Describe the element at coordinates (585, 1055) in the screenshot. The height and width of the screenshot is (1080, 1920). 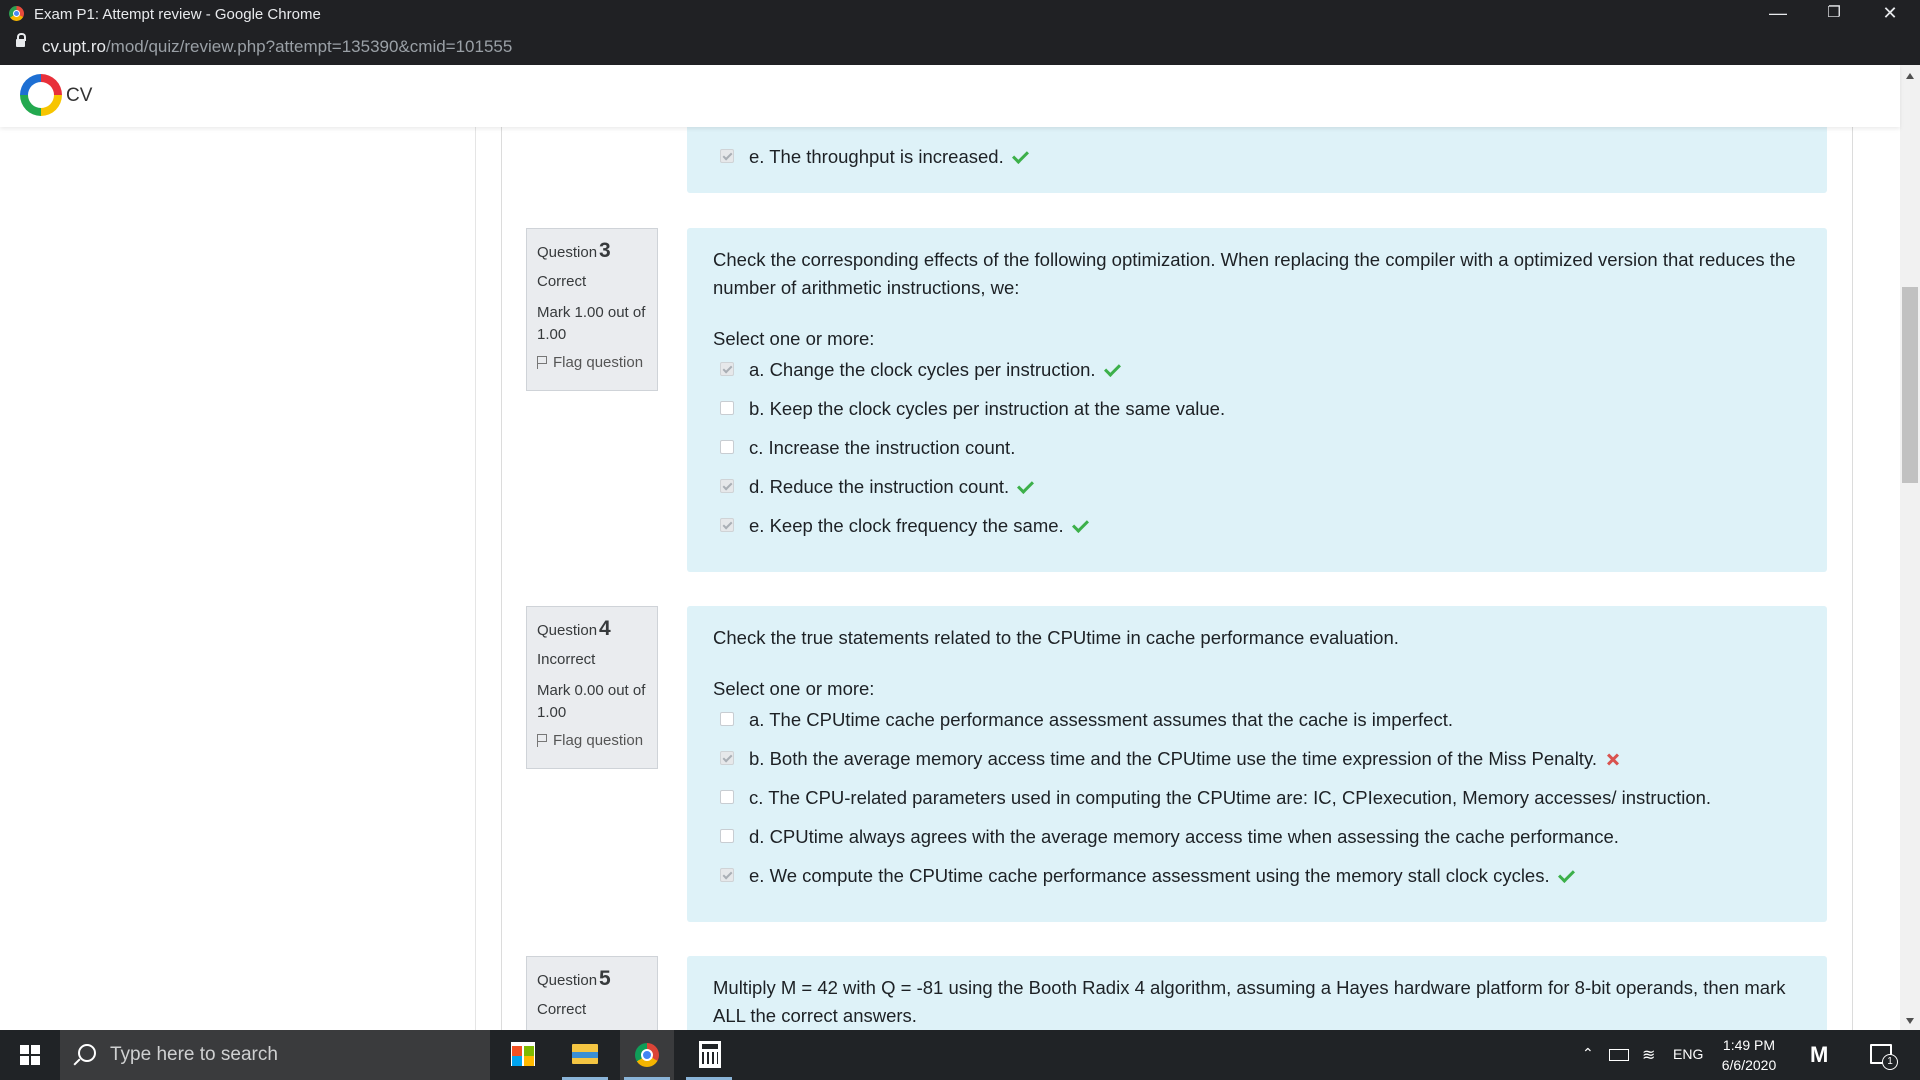
I see `file-explorer-icon` at that location.